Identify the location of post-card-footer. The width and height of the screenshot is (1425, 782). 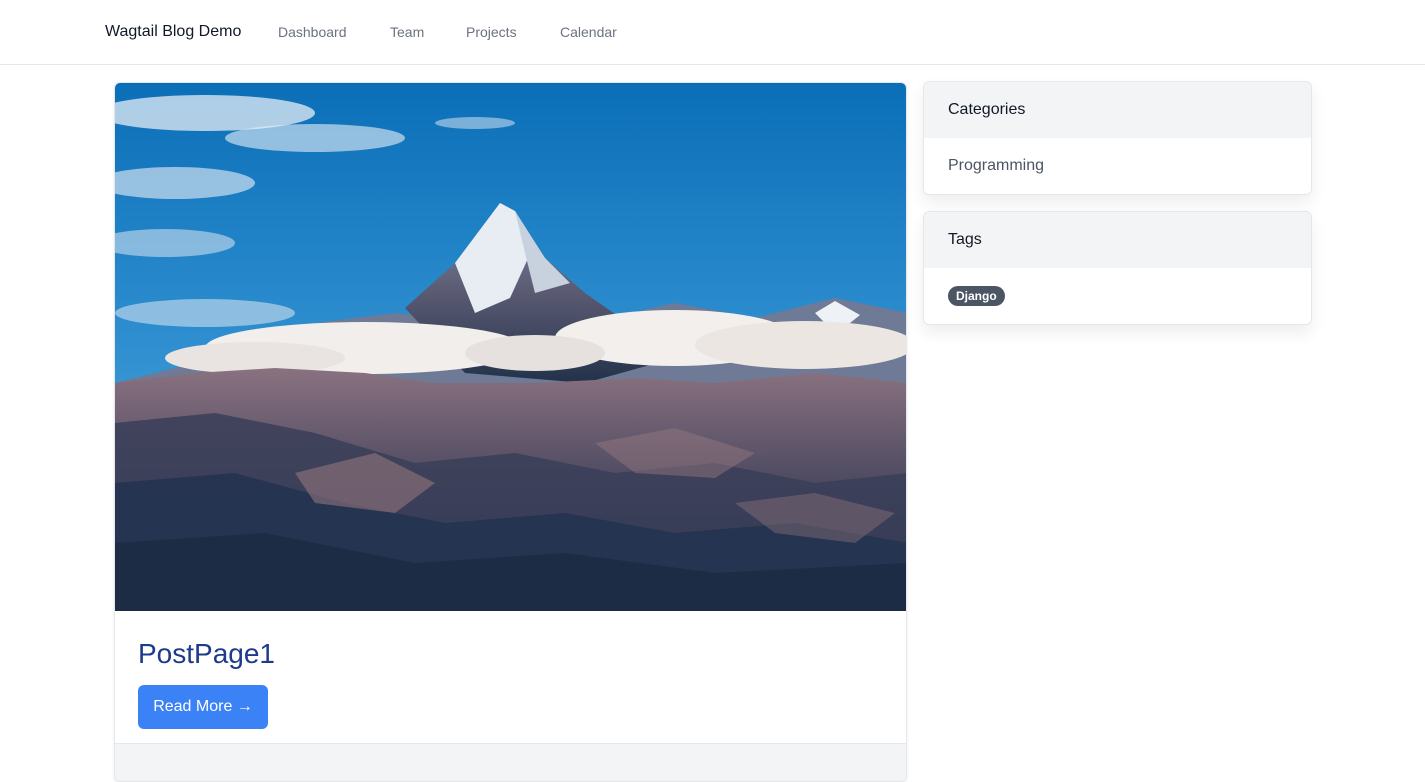
(510, 762).